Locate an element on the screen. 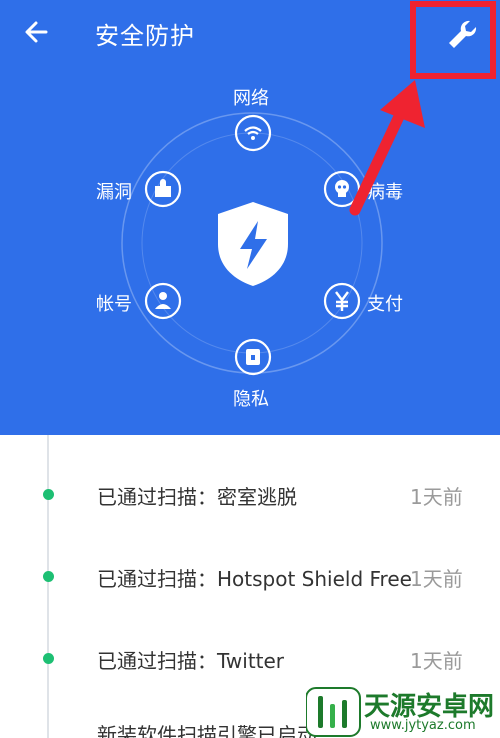  node-privacy is located at coordinates (253, 357).